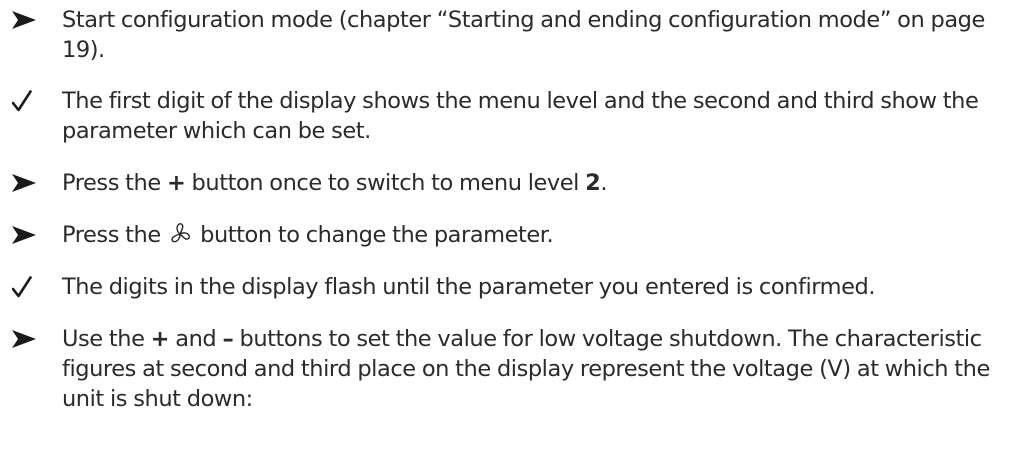 Image resolution: width=1025 pixels, height=470 pixels. I want to click on minus-button-symbol: –, so click(228, 339).